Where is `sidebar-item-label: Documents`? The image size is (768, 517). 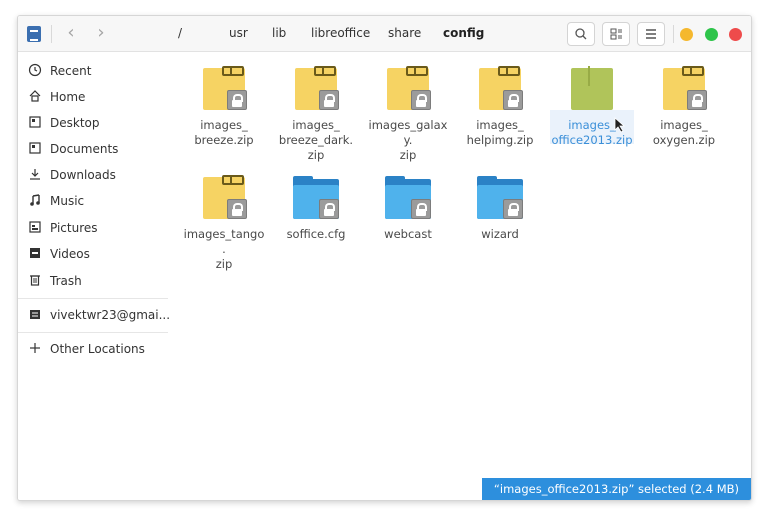
sidebar-item-label: Documents is located at coordinates (84, 149).